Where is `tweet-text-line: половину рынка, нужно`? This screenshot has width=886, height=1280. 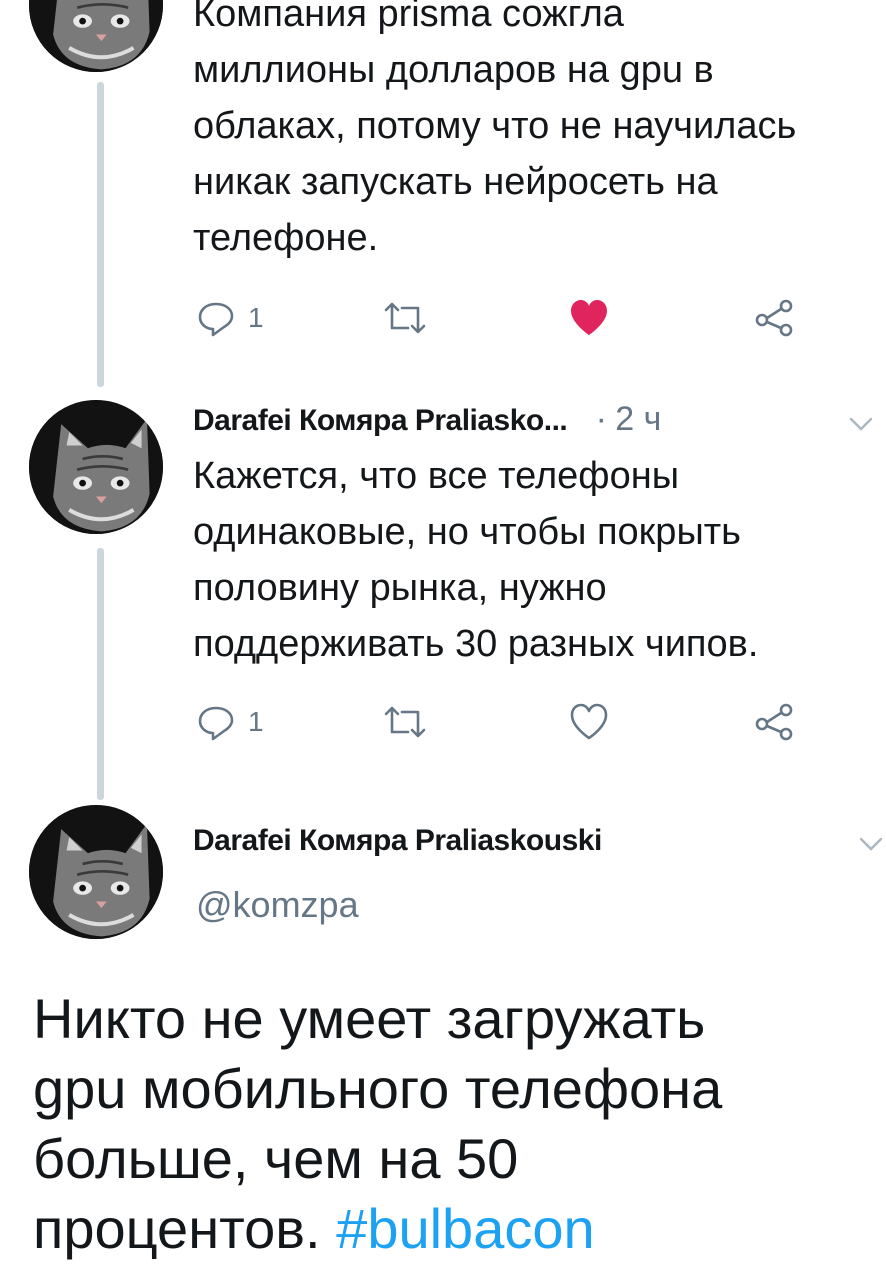
tweet-text-line: половину рынка, нужно is located at coordinates (400, 588).